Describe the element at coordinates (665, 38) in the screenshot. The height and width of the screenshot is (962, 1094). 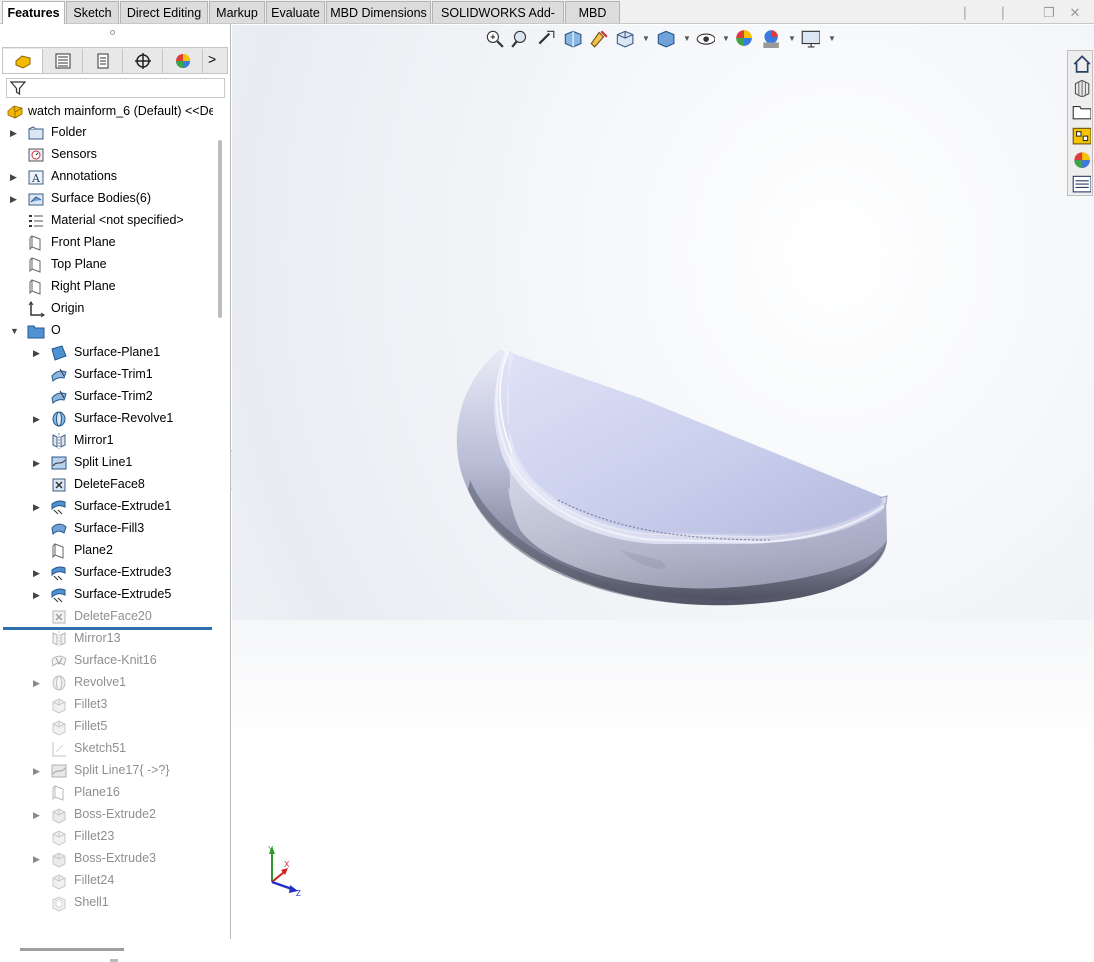
I see `display-style-icon` at that location.